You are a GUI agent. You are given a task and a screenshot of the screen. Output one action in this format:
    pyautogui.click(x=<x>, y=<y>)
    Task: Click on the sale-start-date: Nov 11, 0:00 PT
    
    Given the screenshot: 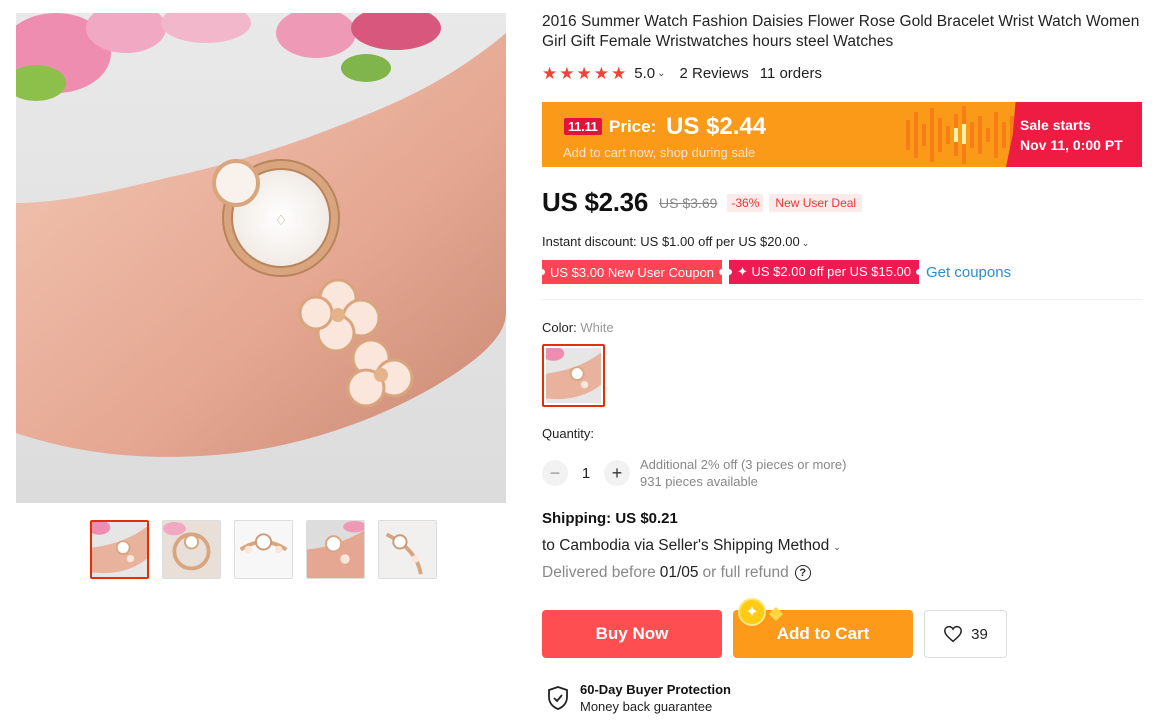 What is the action you would take?
    pyautogui.click(x=1071, y=145)
    